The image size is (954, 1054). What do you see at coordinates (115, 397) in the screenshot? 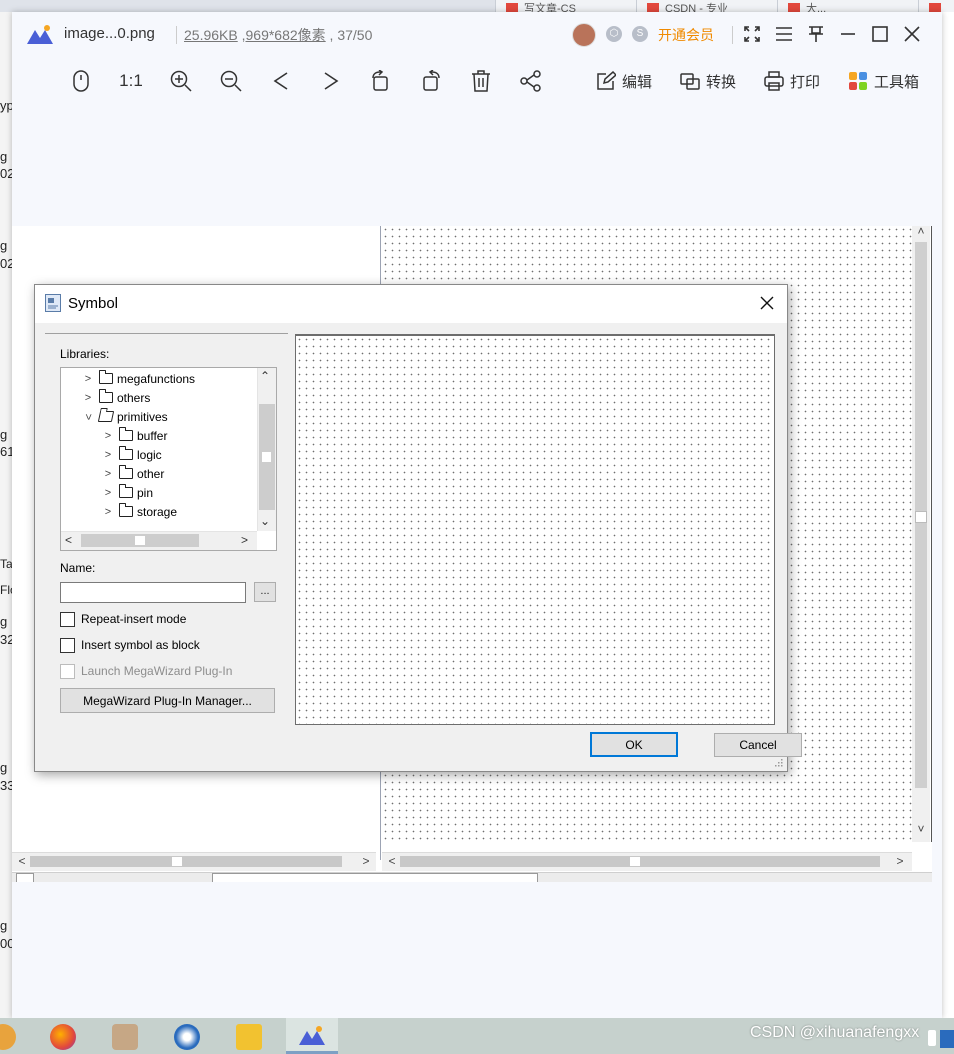
I see `tree-item-others: > others` at bounding box center [115, 397].